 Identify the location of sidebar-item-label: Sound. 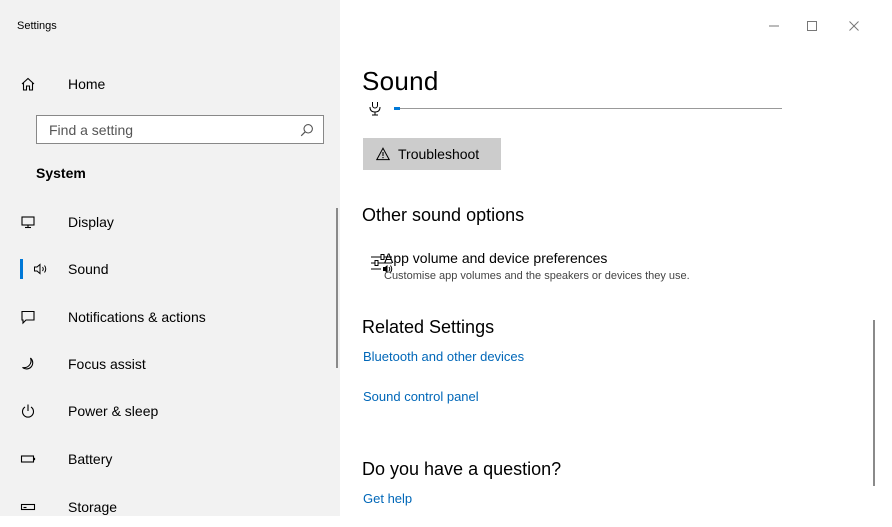
(88, 269).